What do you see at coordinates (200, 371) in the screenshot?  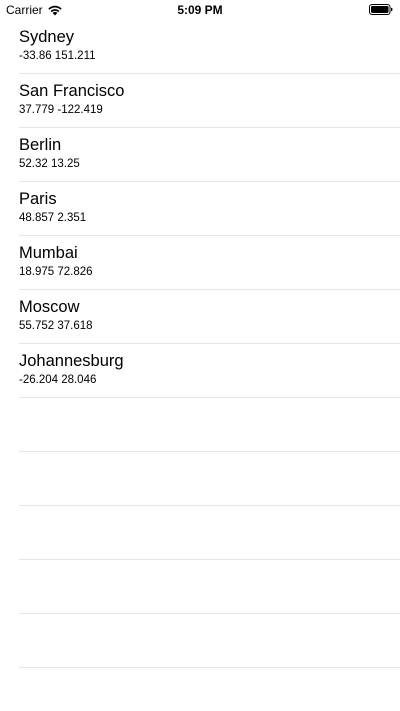 I see `city-row: Johannesburg -26.204 28.046` at bounding box center [200, 371].